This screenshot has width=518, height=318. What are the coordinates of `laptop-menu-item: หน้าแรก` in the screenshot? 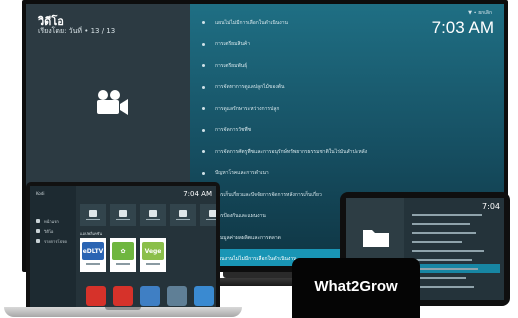 It's located at (51, 221).